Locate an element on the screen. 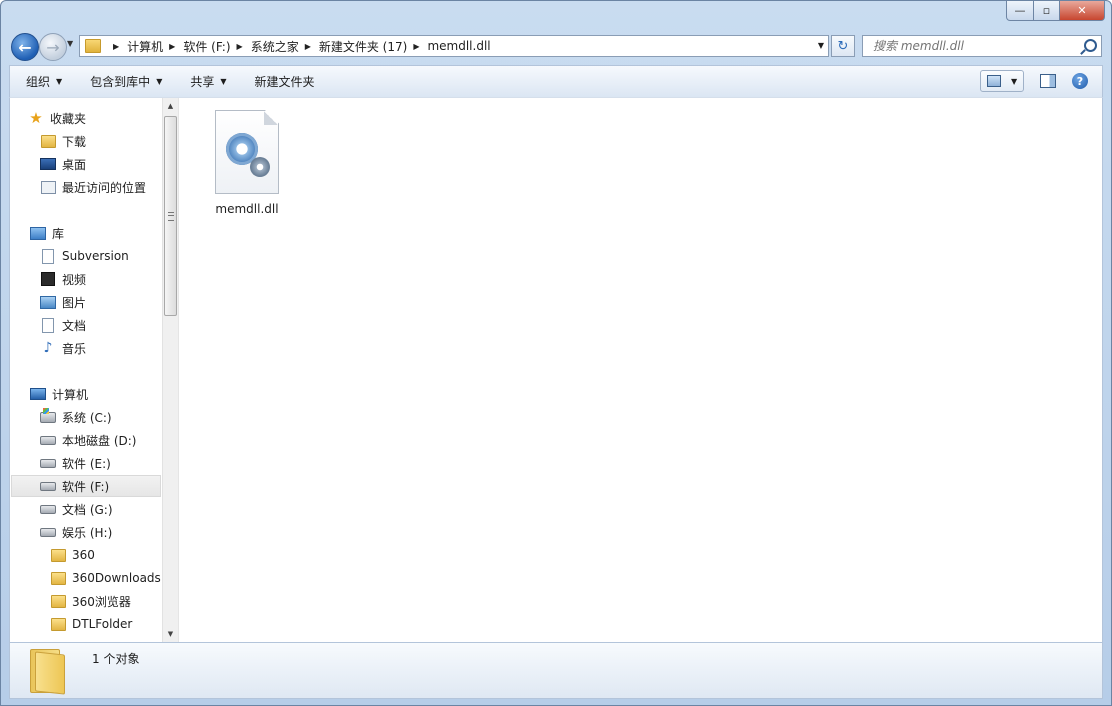  search-box is located at coordinates (982, 46).